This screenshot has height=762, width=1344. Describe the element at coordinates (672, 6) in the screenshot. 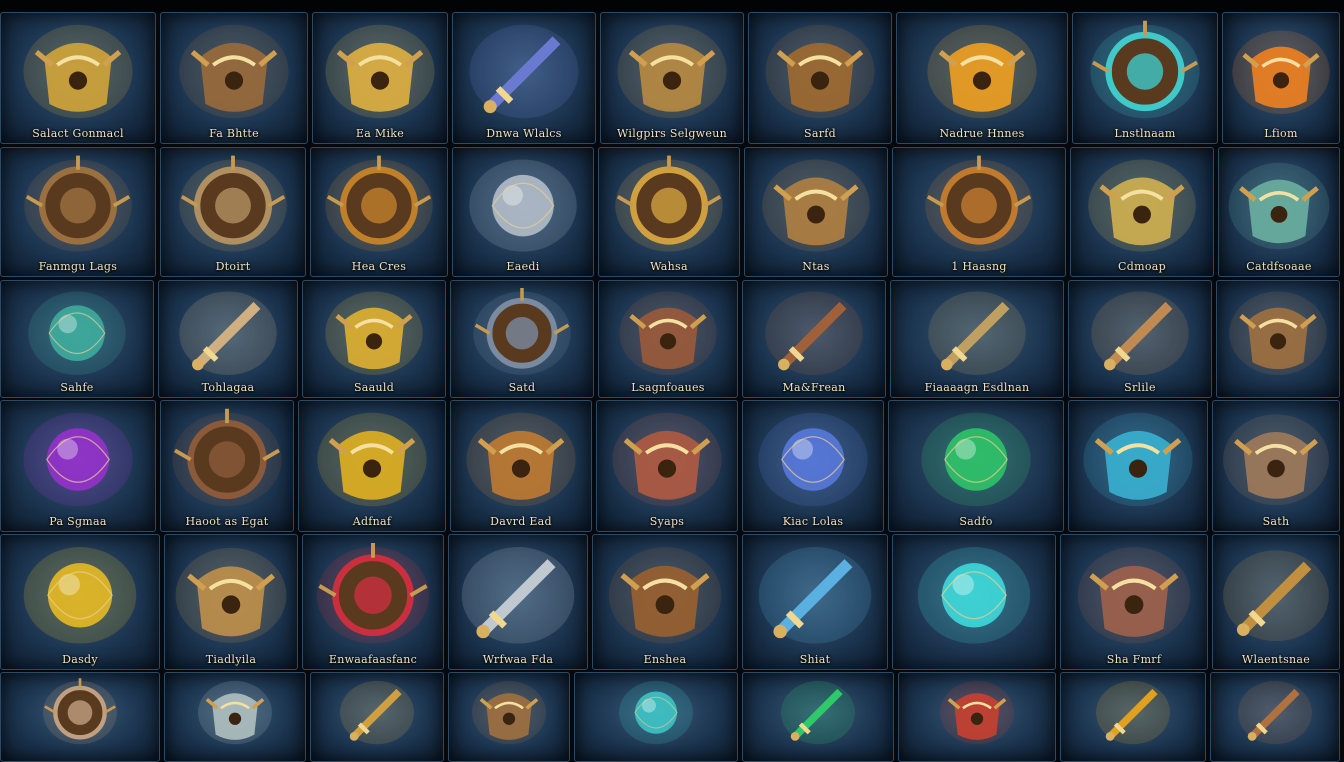

I see `top-edge` at that location.